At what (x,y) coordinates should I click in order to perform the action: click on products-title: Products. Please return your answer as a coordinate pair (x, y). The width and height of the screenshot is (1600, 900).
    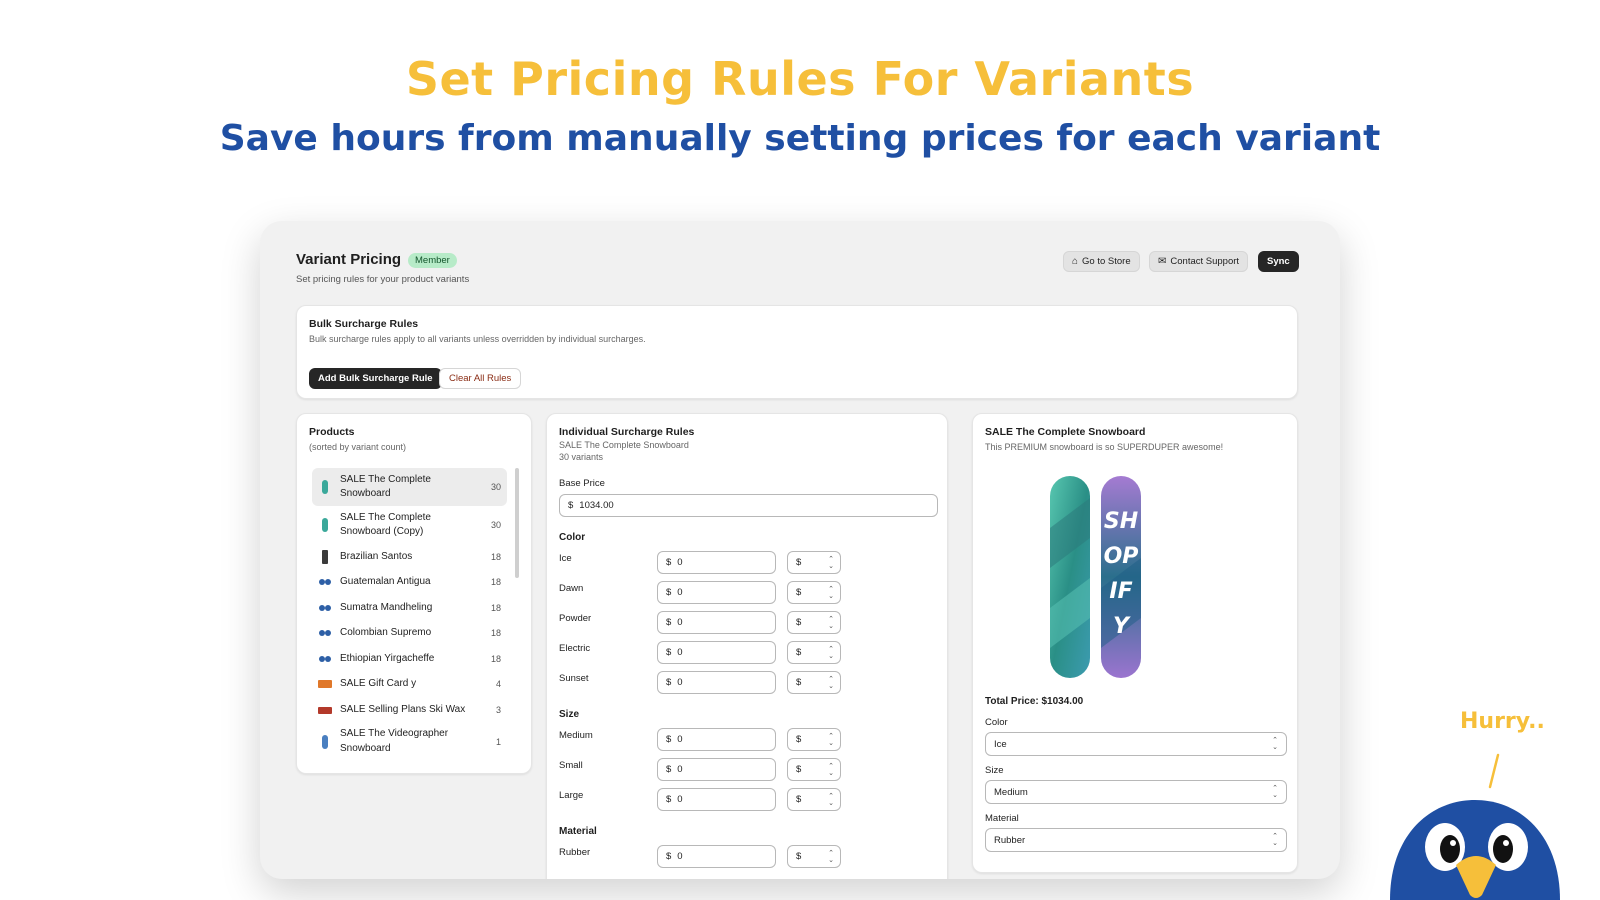
    Looking at the image, I should click on (332, 432).